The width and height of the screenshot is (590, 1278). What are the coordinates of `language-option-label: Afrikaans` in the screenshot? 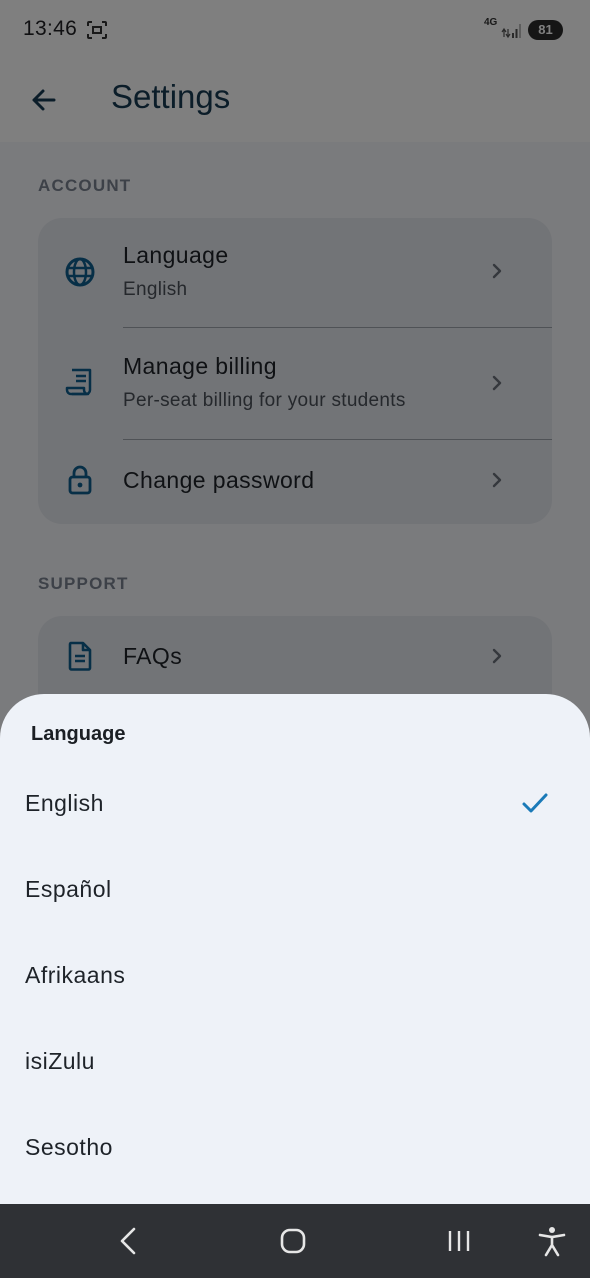 It's located at (75, 975).